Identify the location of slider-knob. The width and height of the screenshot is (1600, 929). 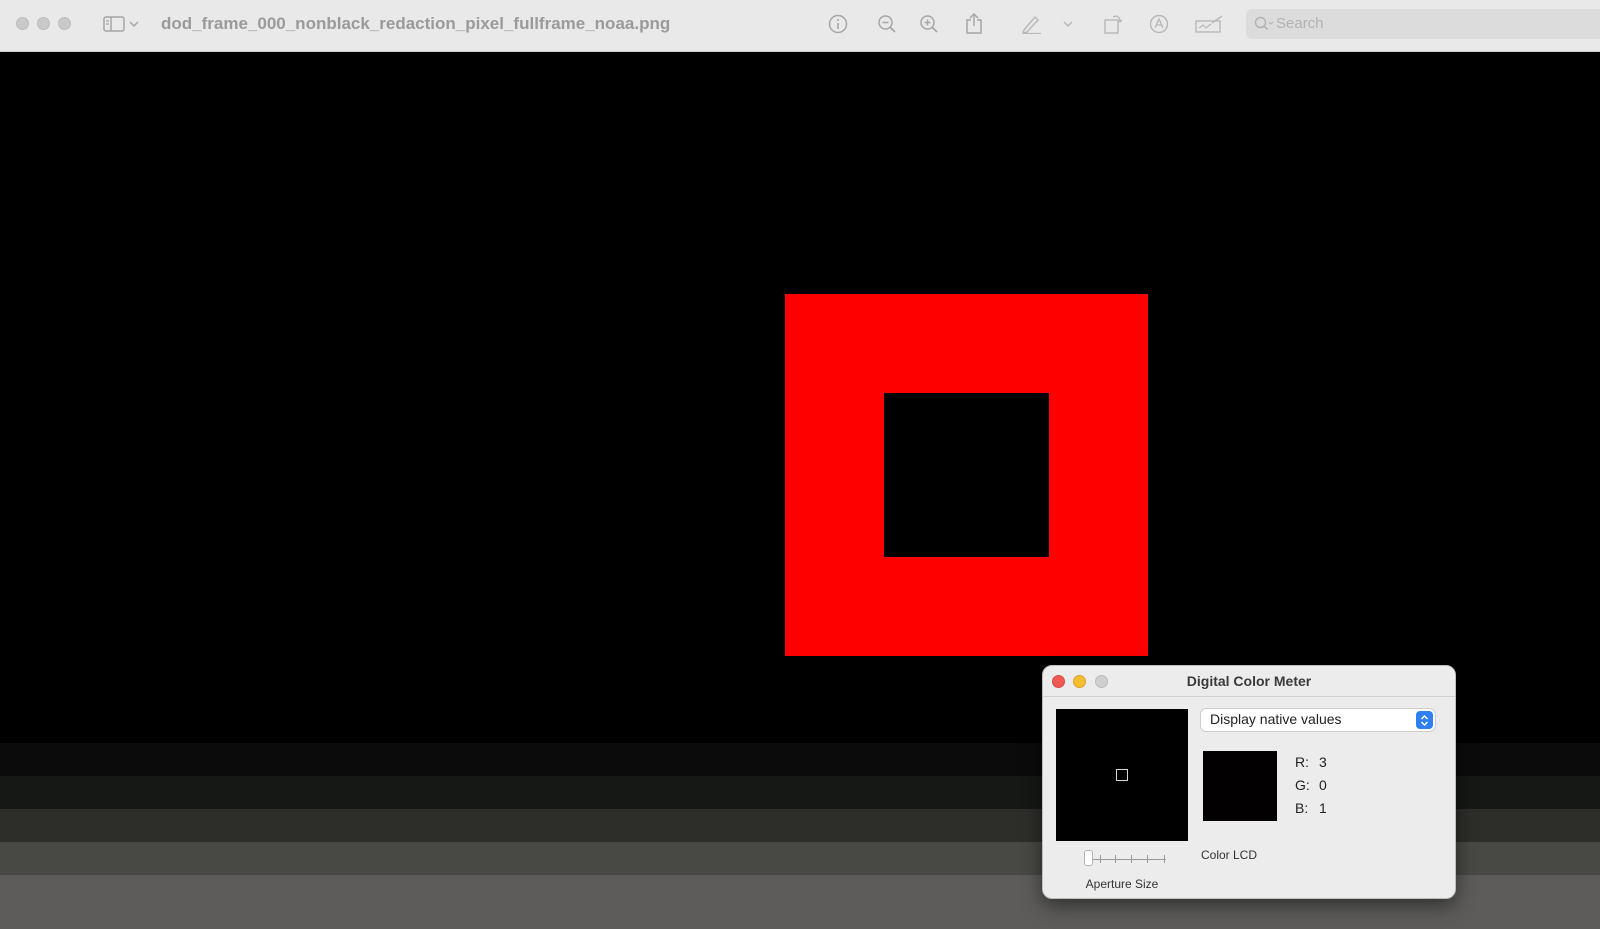
(1088, 858).